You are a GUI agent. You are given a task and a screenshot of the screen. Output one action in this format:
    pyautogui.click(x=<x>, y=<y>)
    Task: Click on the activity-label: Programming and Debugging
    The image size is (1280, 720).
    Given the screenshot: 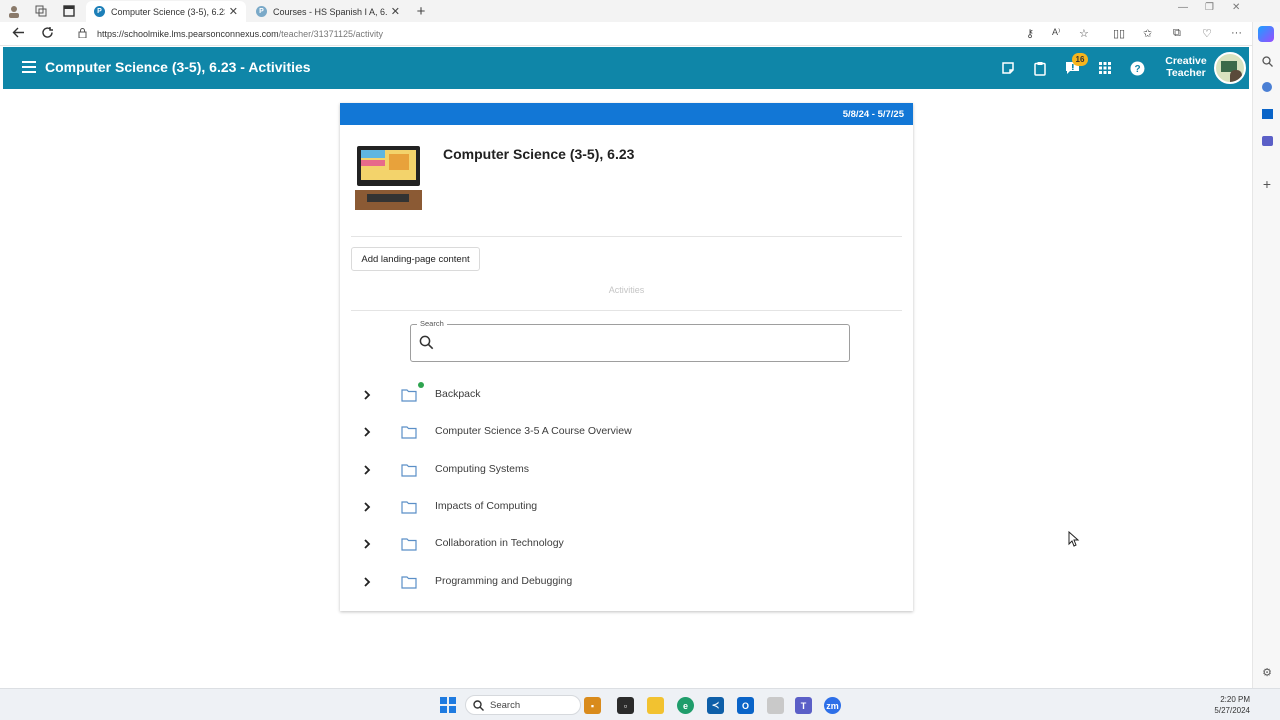 What is the action you would take?
    pyautogui.click(x=504, y=580)
    